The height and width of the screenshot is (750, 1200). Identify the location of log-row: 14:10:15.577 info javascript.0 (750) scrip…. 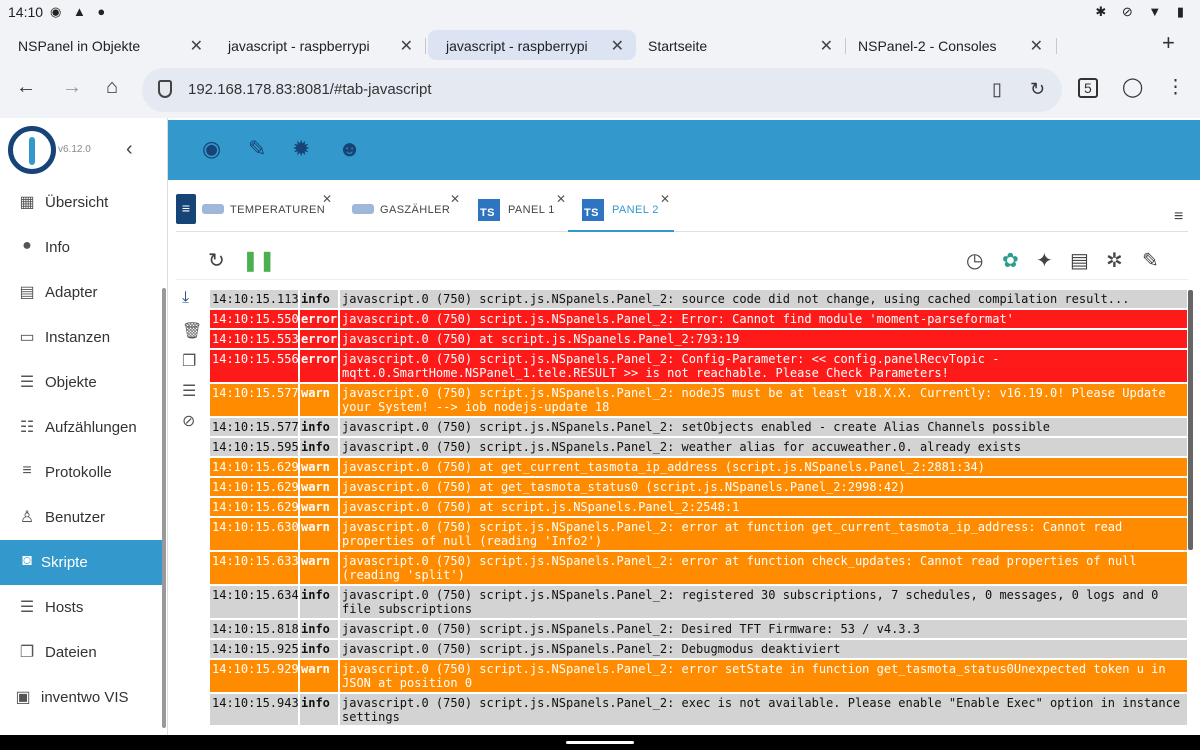
(698, 428).